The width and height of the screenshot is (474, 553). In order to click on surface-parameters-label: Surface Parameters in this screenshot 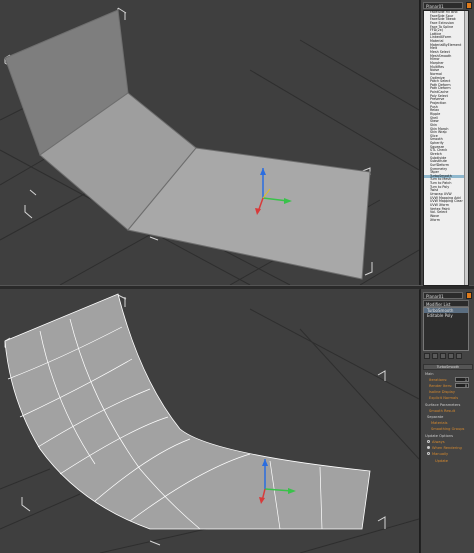, I will do `click(443, 405)`.